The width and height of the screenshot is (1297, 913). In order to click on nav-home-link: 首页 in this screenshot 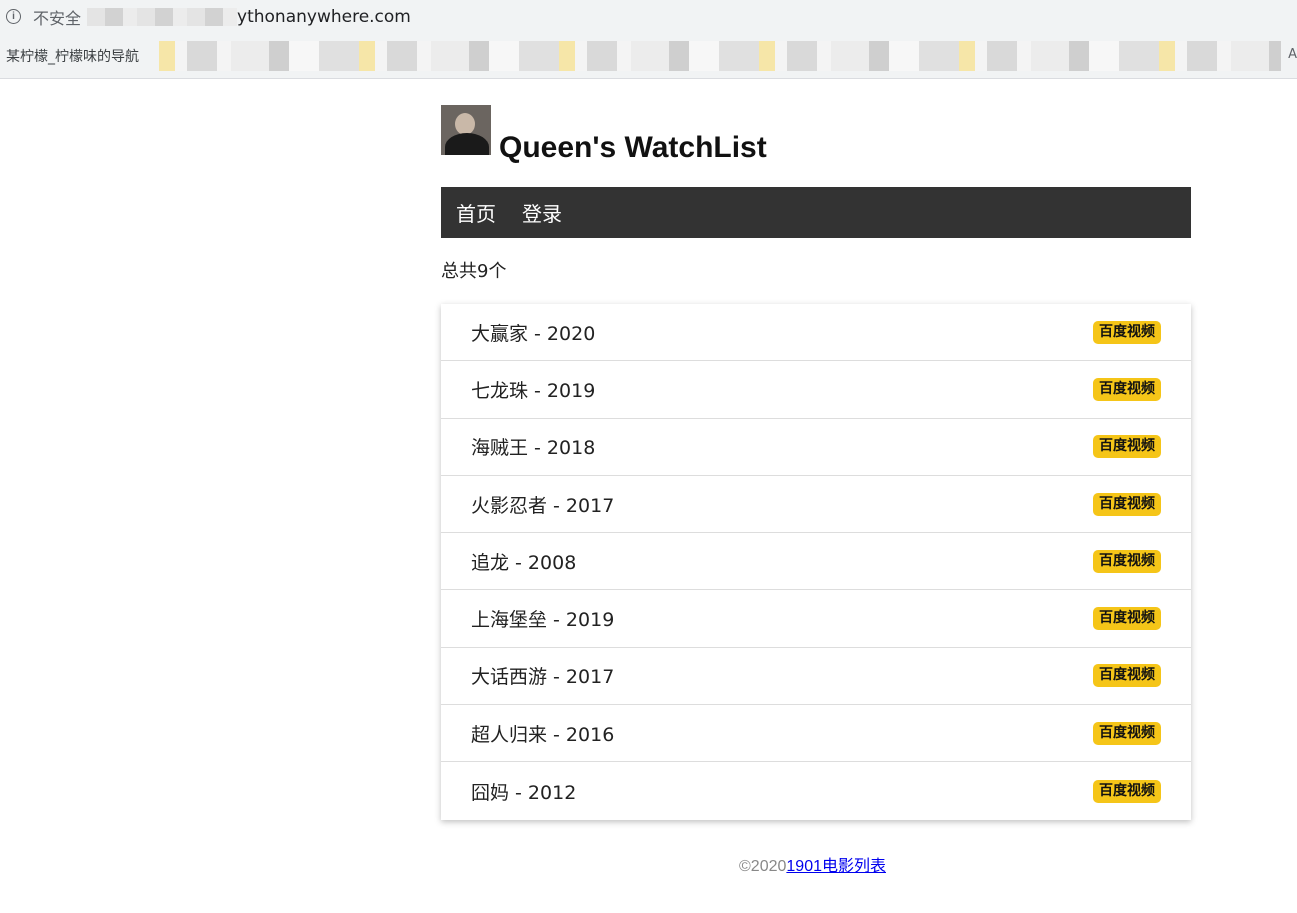, I will do `click(476, 212)`.